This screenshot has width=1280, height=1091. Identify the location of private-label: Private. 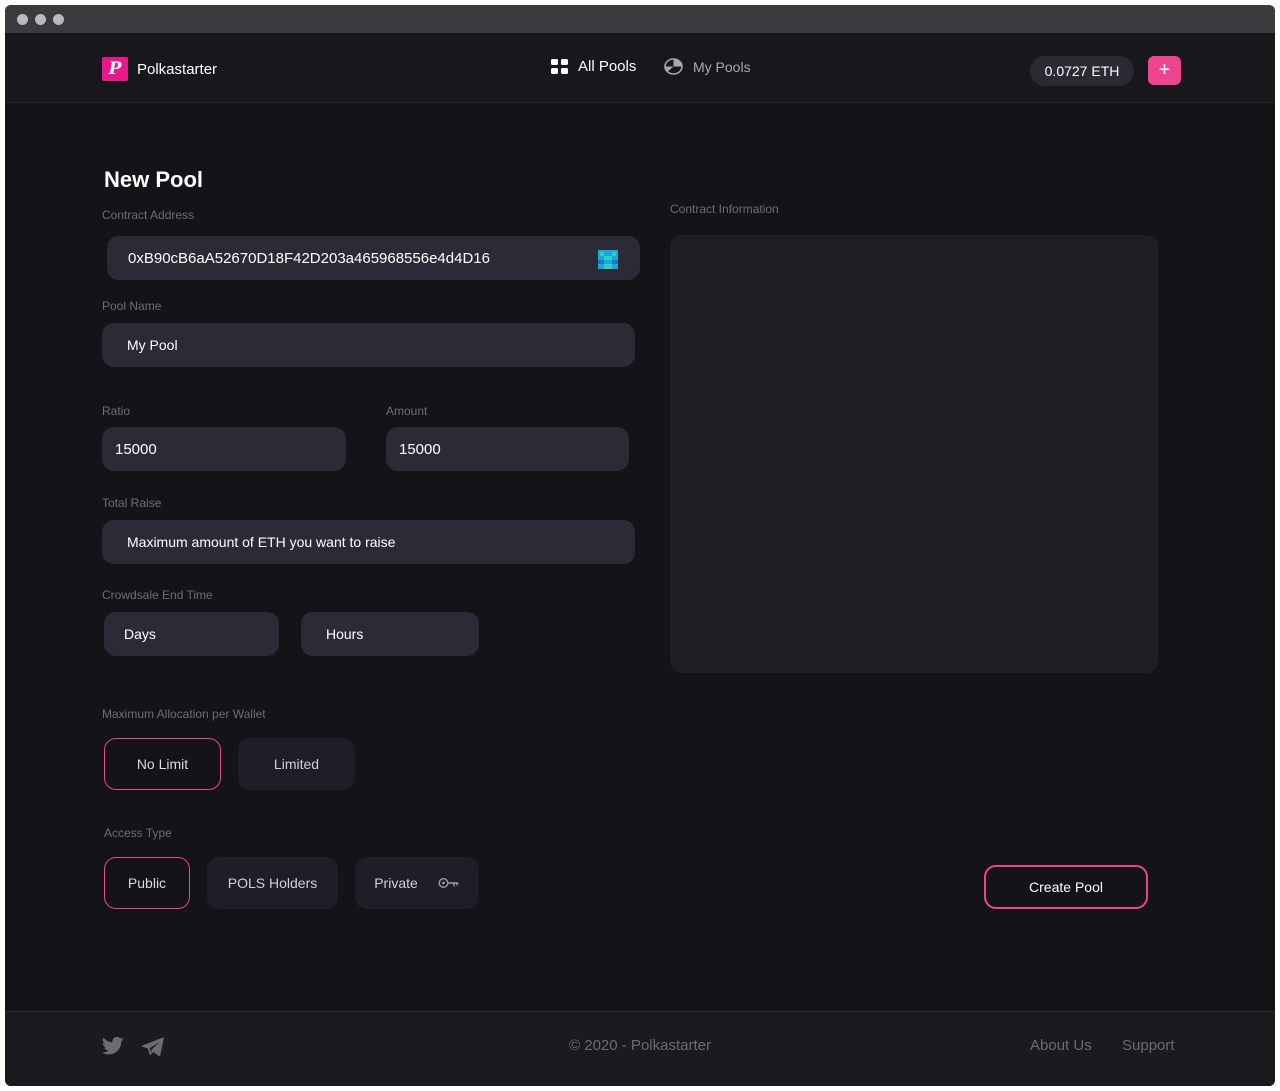
(396, 883).